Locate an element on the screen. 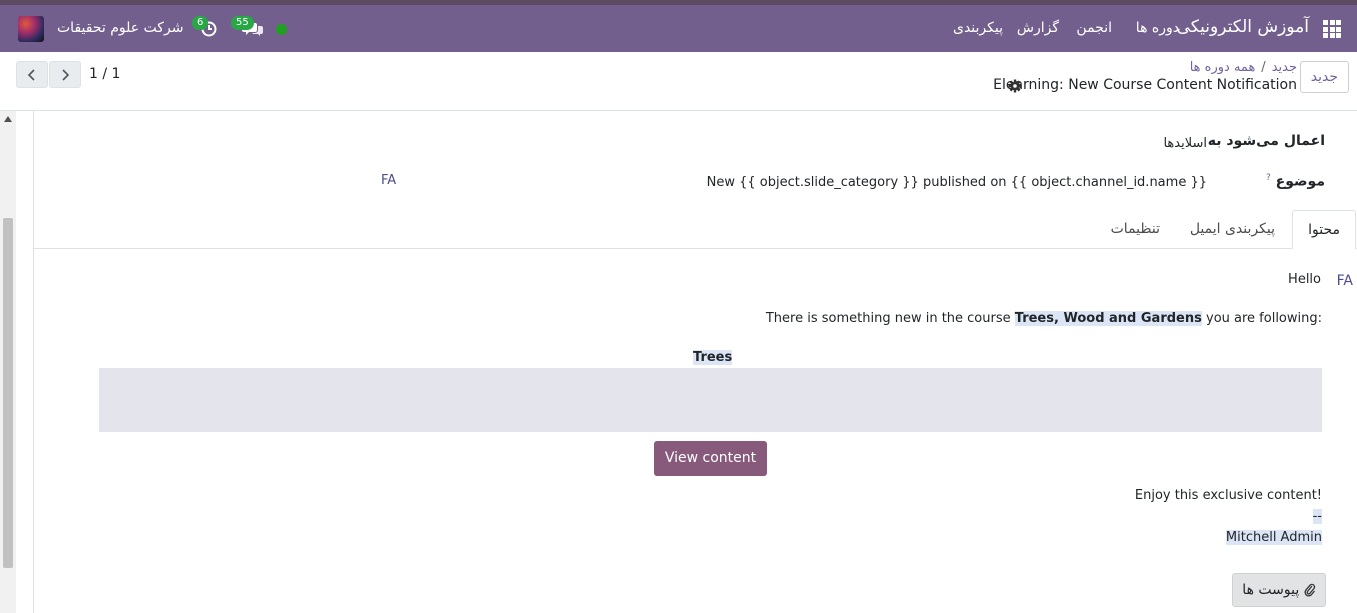  menu-item-configuration: پیکربندی is located at coordinates (978, 28).